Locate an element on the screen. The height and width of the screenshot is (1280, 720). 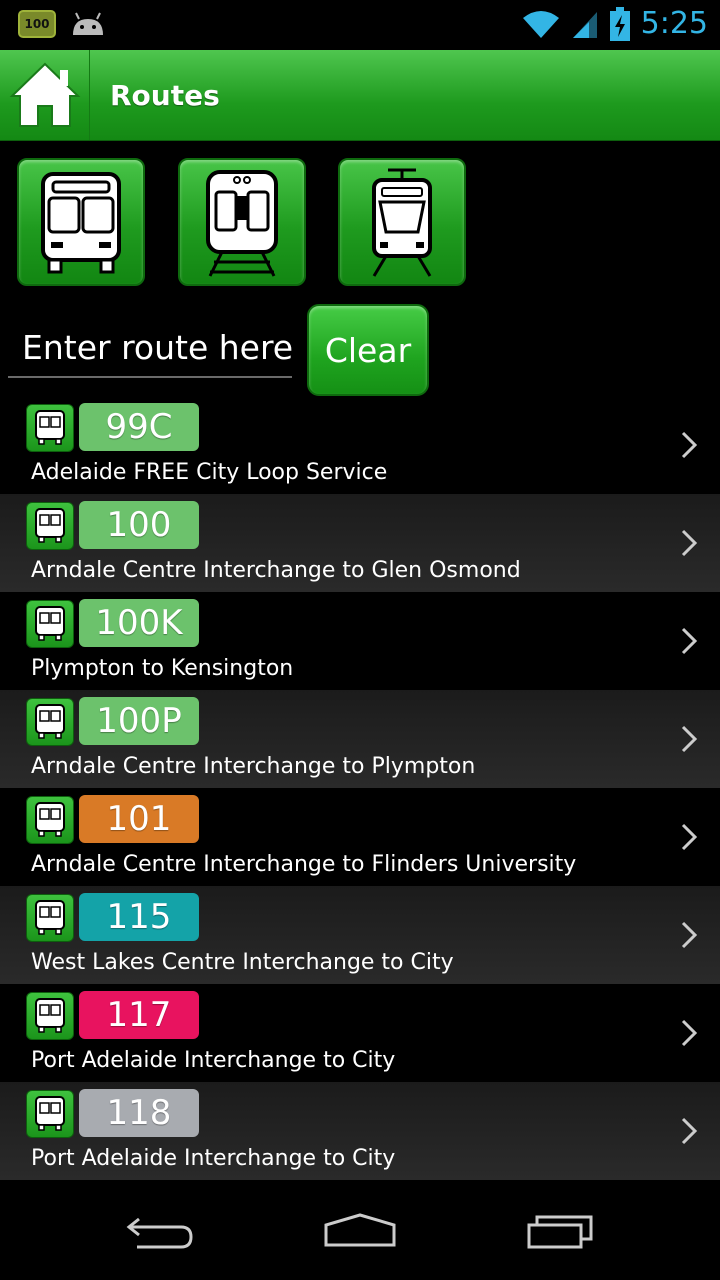
route-description: Adelaide FREE City Loop Service is located at coordinates (209, 472).